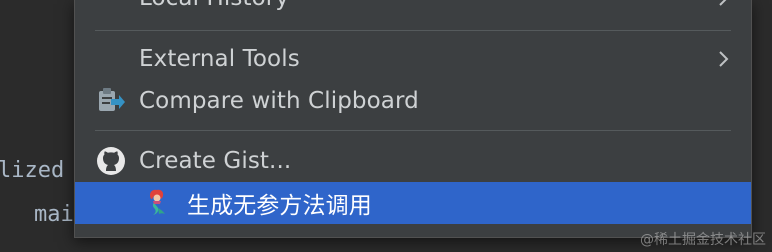 The image size is (772, 252). Describe the element at coordinates (413, 203) in the screenshot. I see `menu-item-generate-no-arg-method-call: 生成无参方法调用` at that location.